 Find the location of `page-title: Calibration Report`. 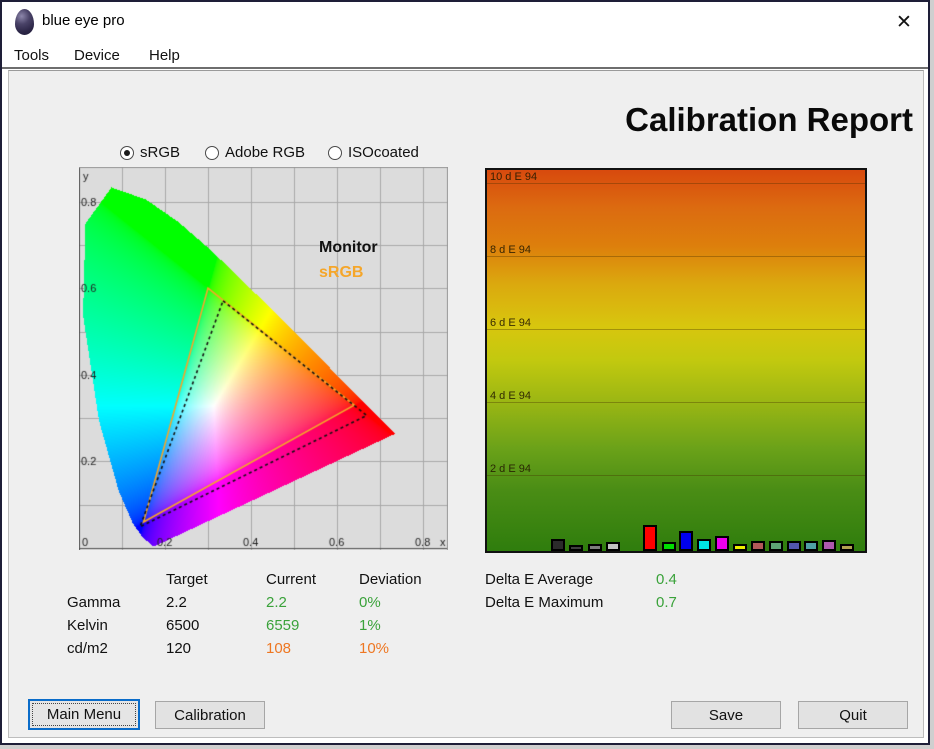

page-title: Calibration Report is located at coordinates (769, 119).